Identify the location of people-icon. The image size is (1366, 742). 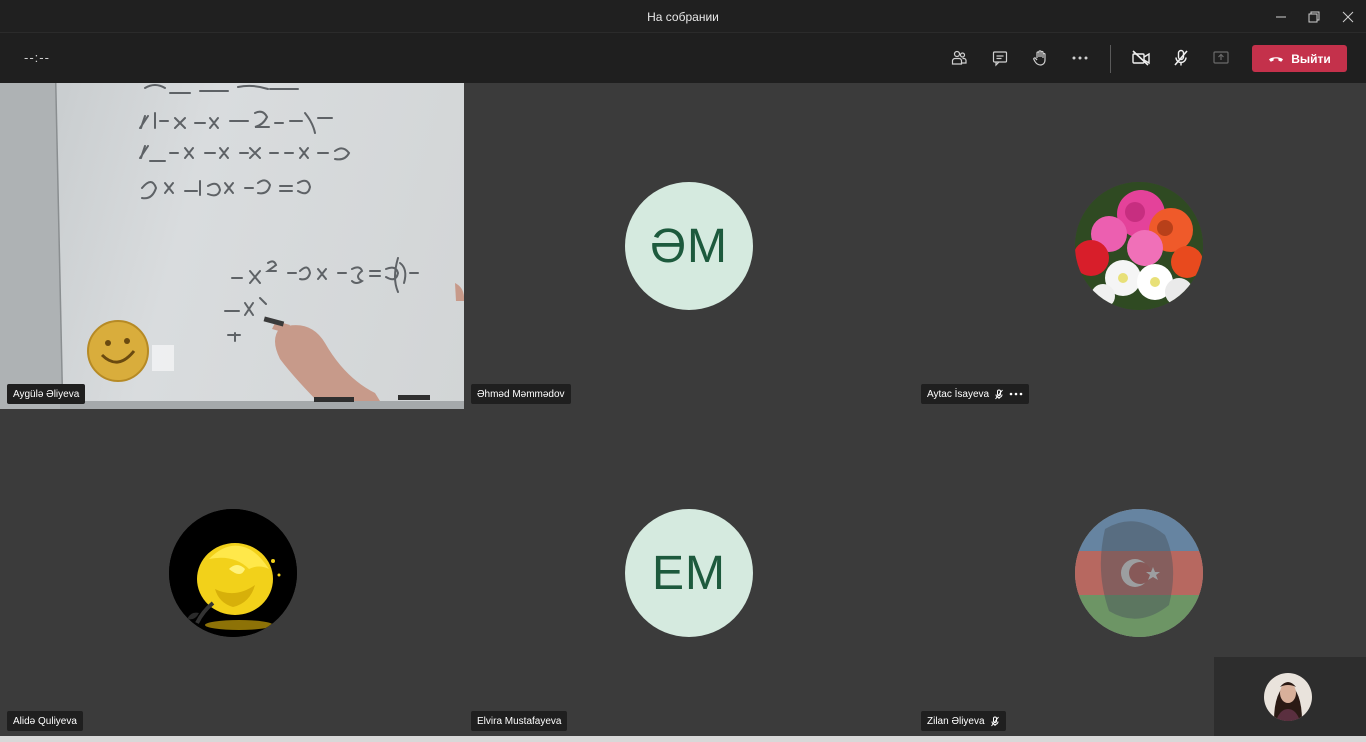
(959, 57).